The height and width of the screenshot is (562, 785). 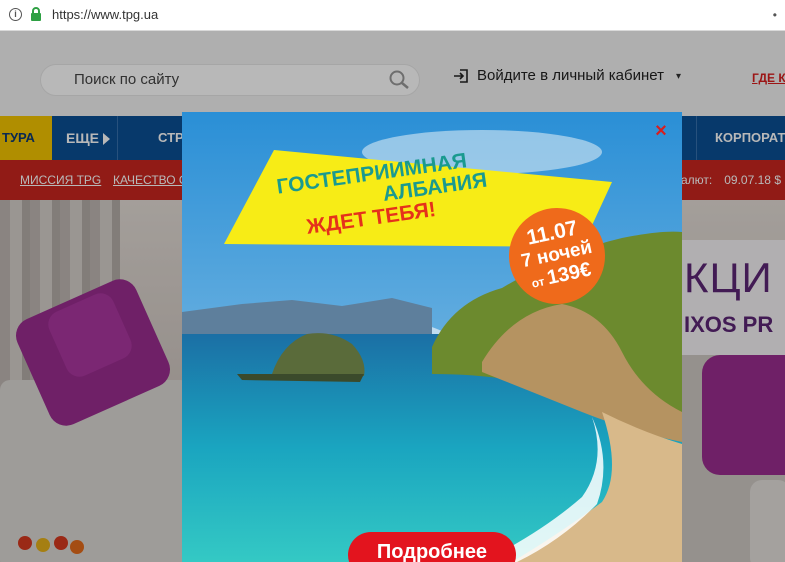 I want to click on browser-address-bar: i https://www.tpg.ua •, so click(x=392, y=15).